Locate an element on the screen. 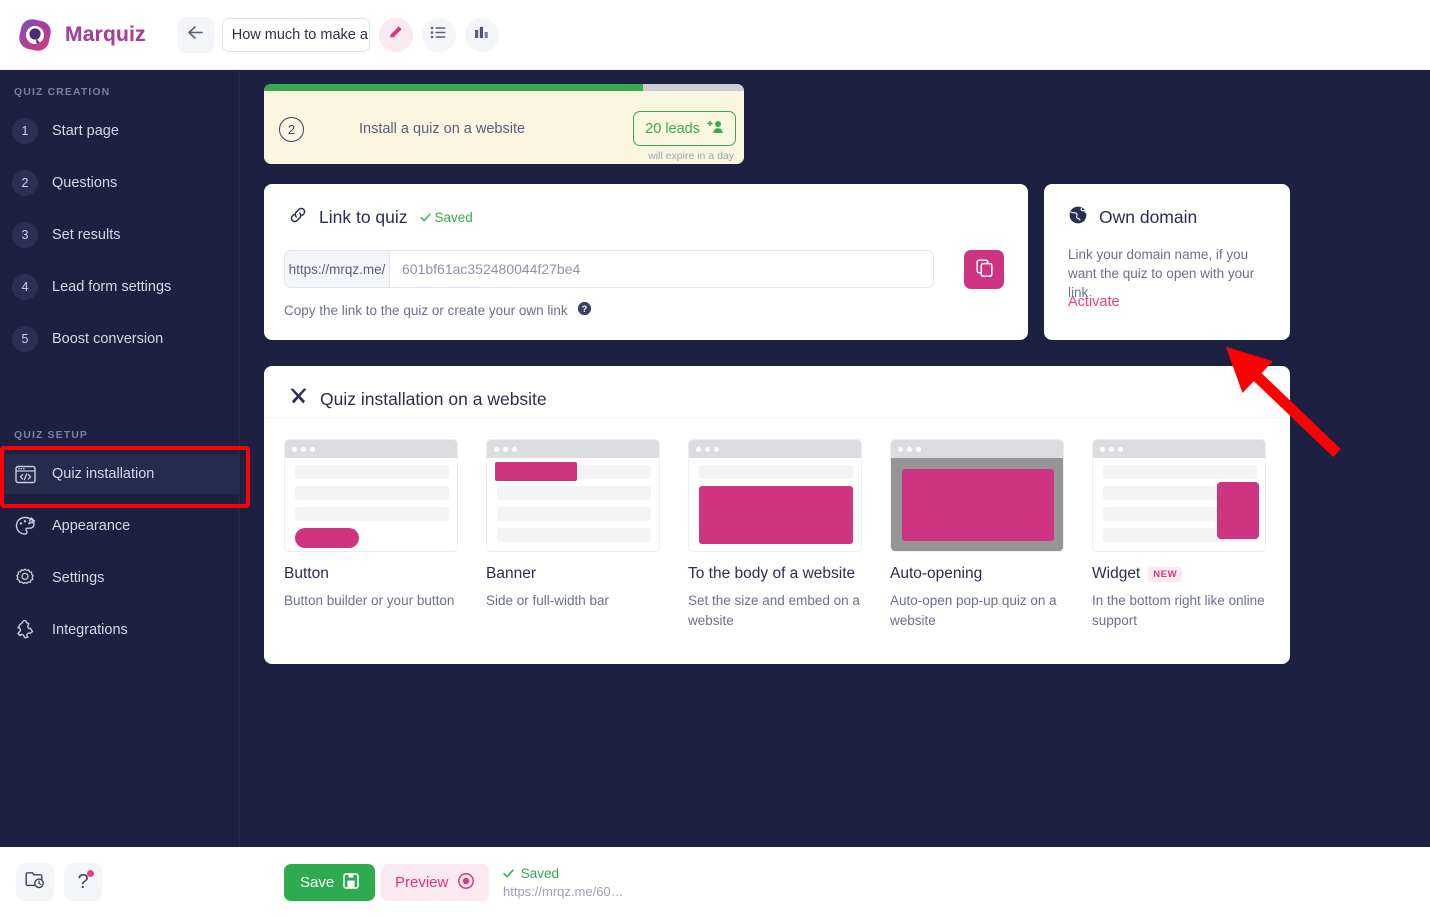 This screenshot has width=1430, height=917. step-badge: 2 is located at coordinates (25, 183).